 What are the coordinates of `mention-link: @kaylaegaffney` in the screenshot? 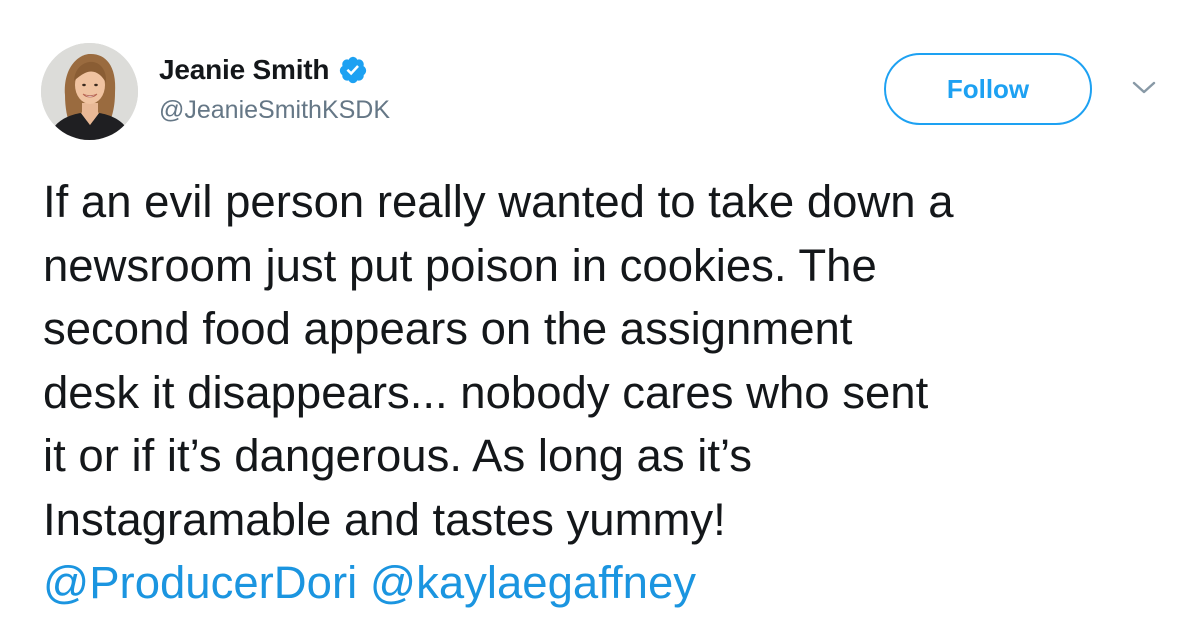 It's located at (533, 582).